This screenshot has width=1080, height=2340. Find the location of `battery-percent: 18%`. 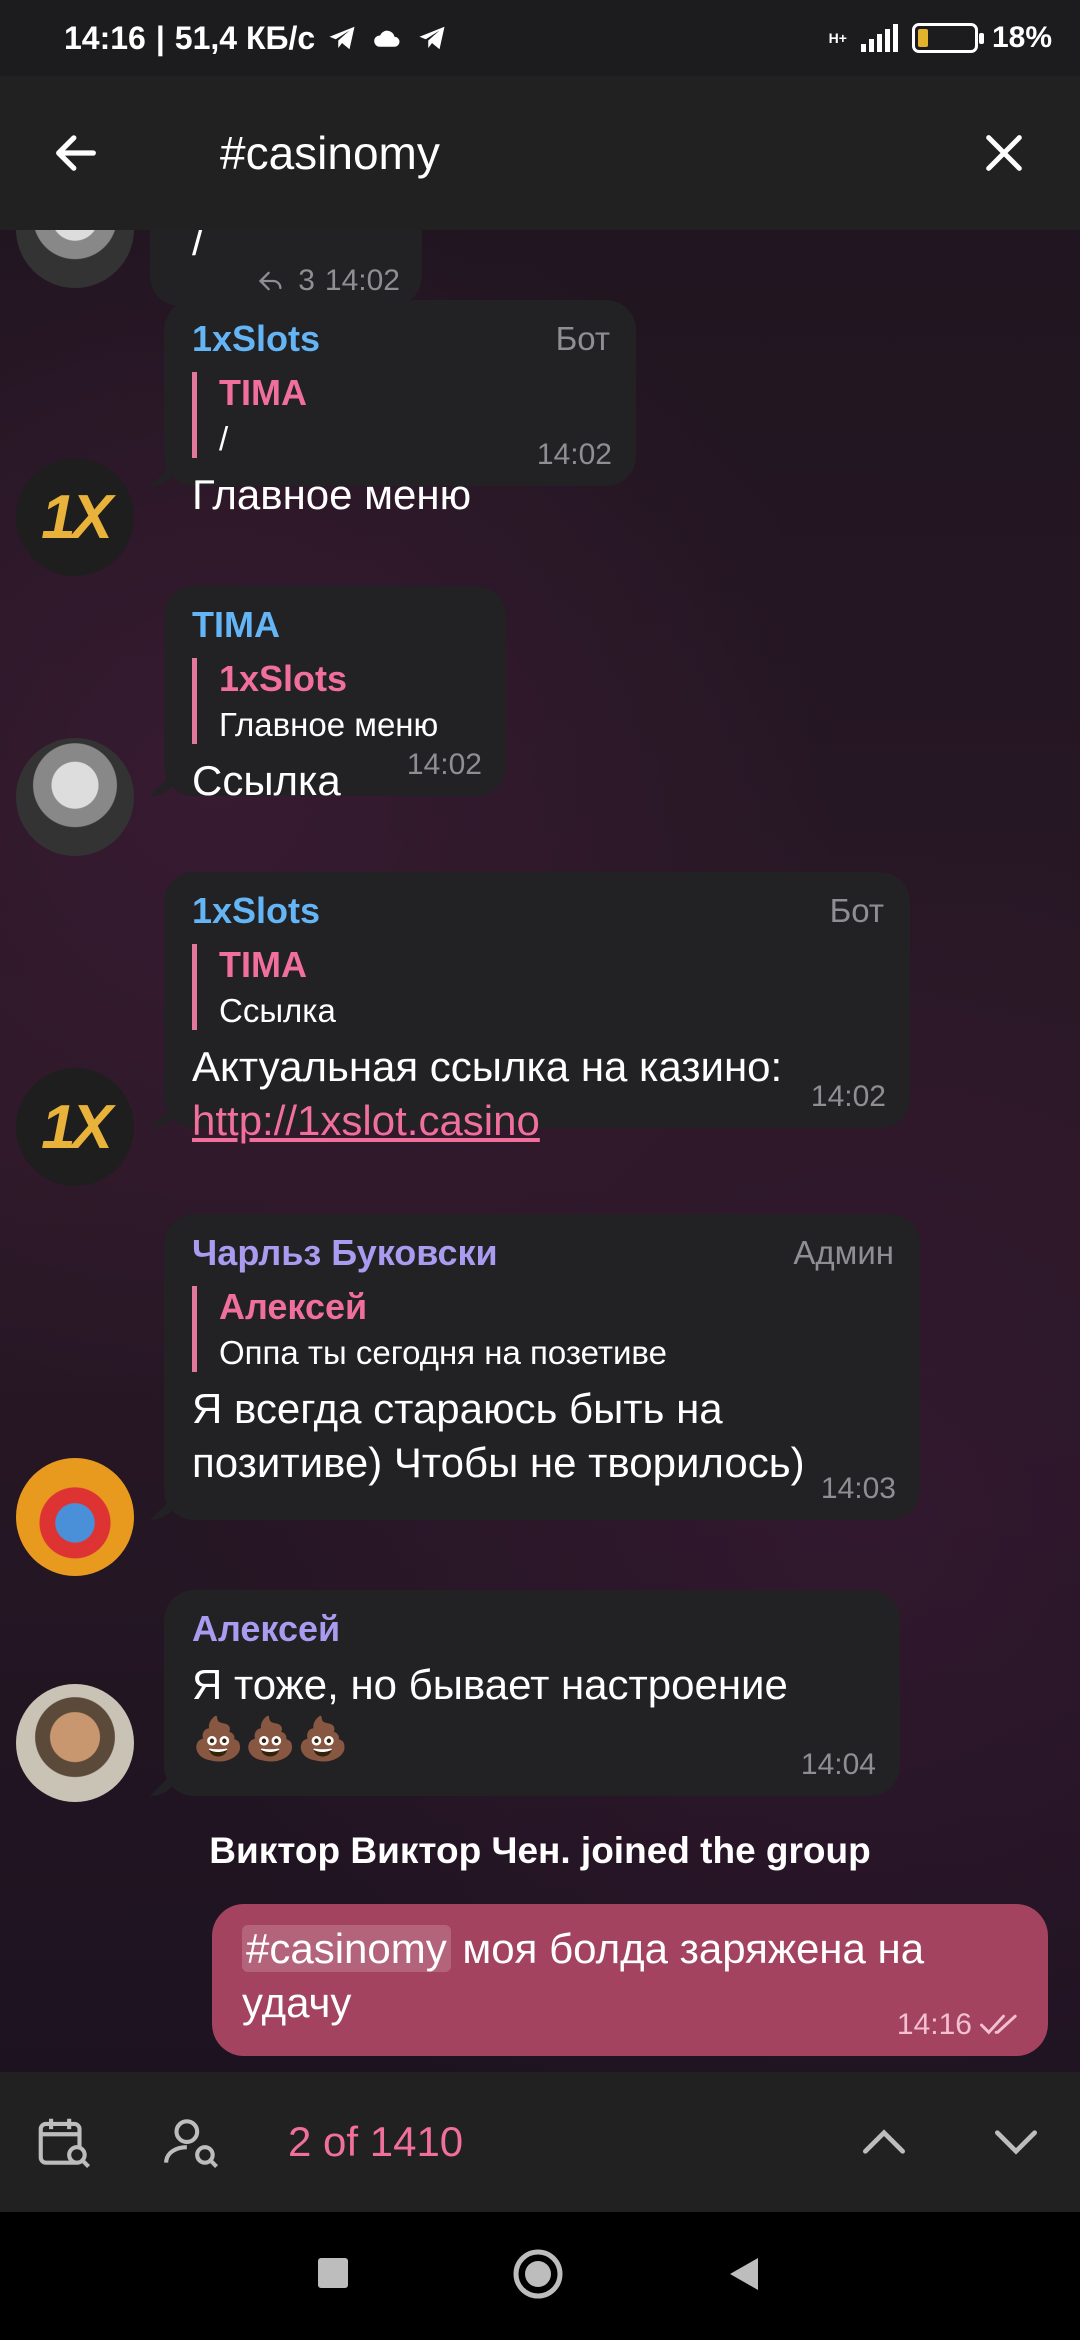

battery-percent: 18% is located at coordinates (1021, 37).